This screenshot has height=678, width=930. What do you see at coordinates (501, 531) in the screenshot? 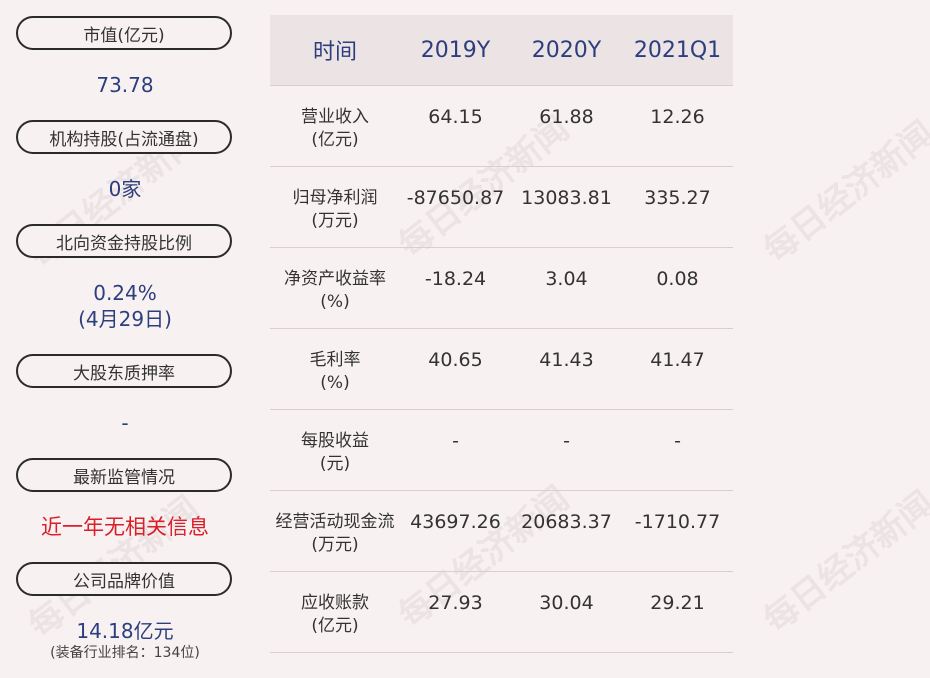
I see `table-row: 经营活动现金流 (万元) 43697.26 20683.37 -1710.77` at bounding box center [501, 531].